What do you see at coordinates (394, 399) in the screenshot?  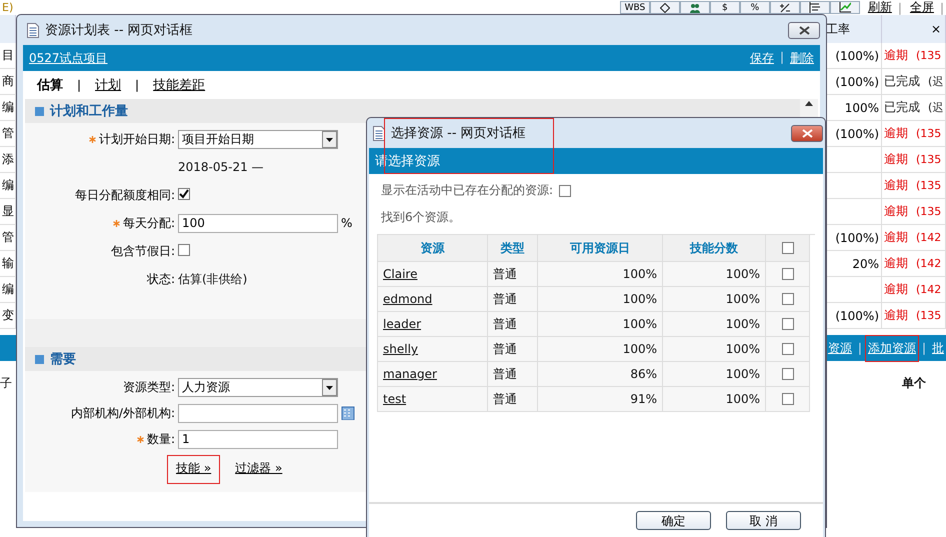 I see `resource-link: test` at bounding box center [394, 399].